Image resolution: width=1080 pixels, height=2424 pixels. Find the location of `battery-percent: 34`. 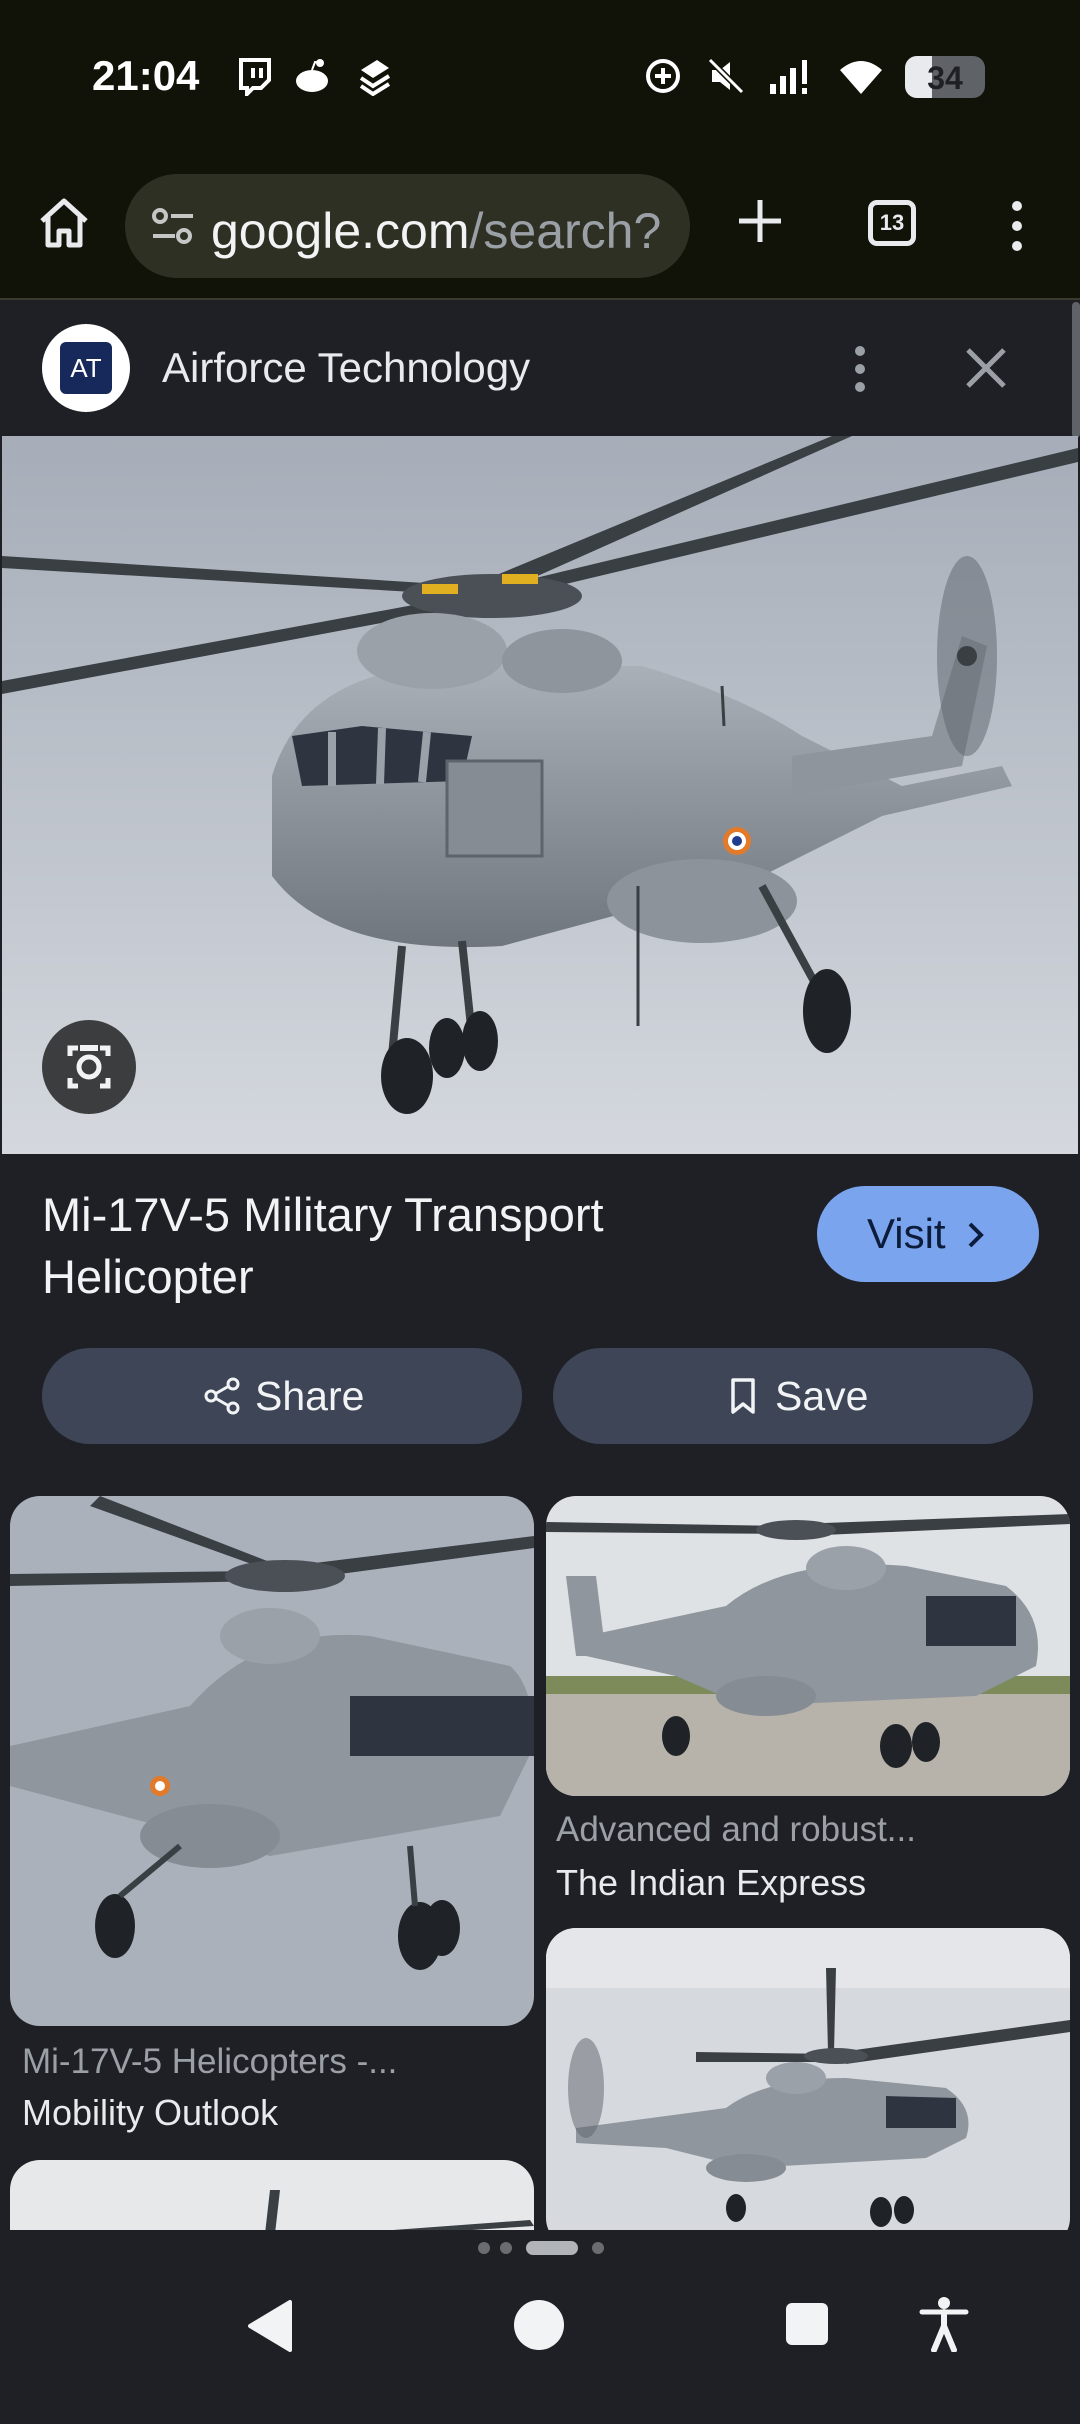

battery-percent: 34 is located at coordinates (945, 78).